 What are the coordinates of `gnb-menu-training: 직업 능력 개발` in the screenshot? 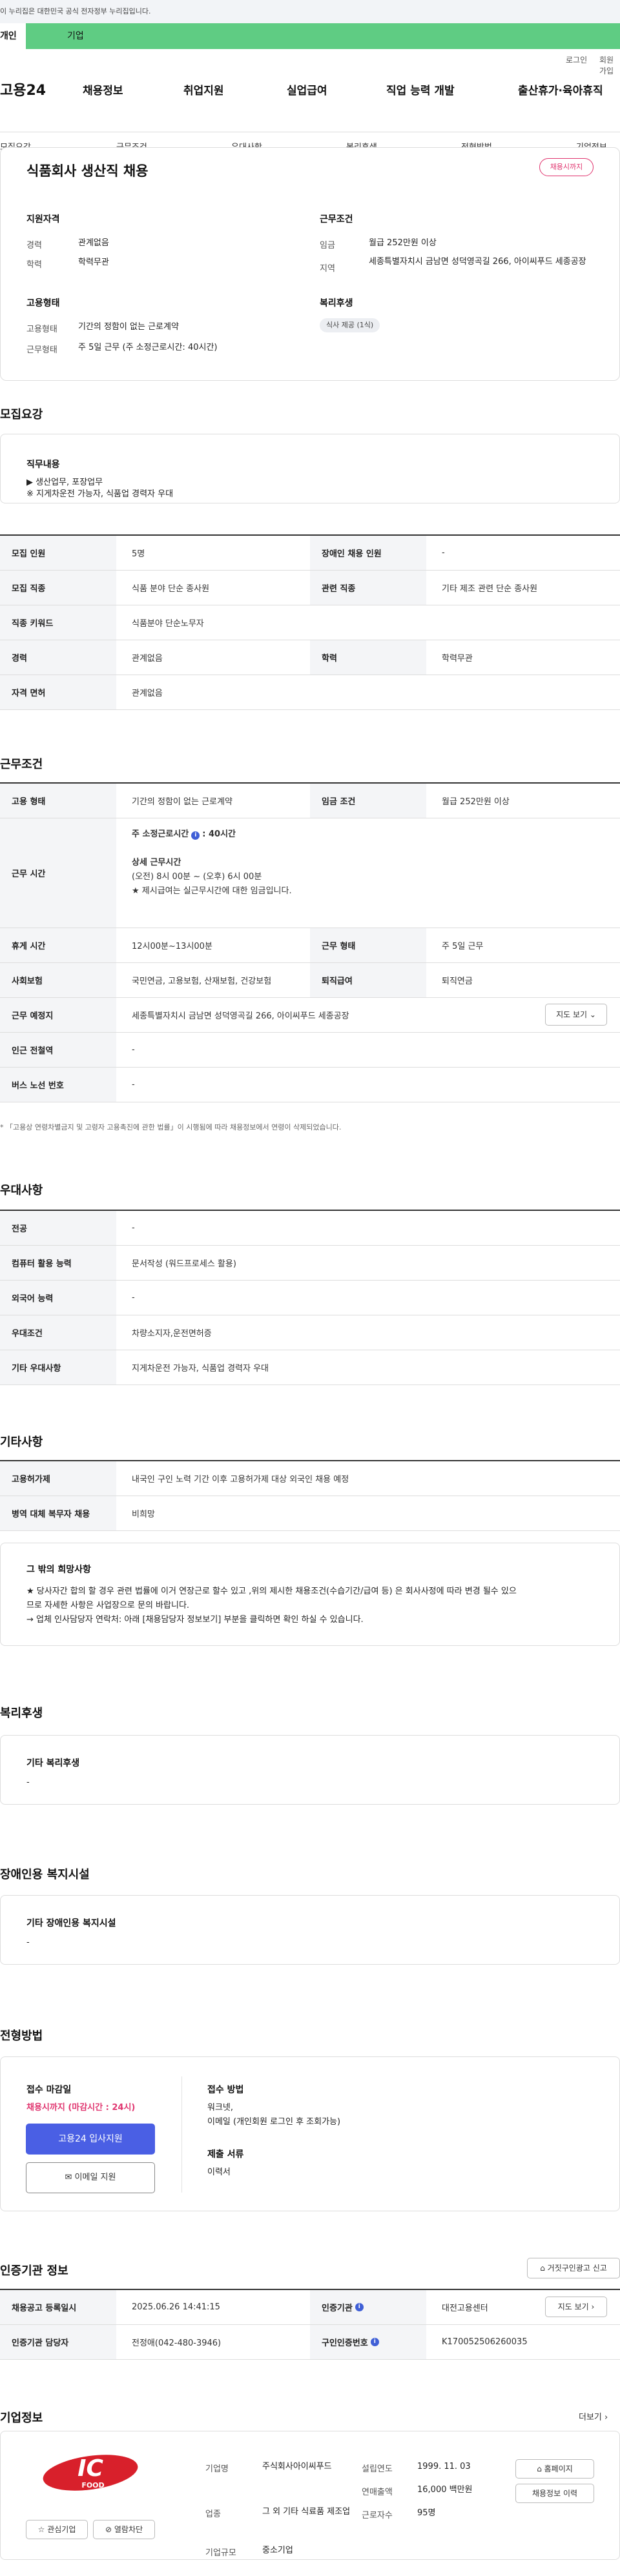 It's located at (421, 89).